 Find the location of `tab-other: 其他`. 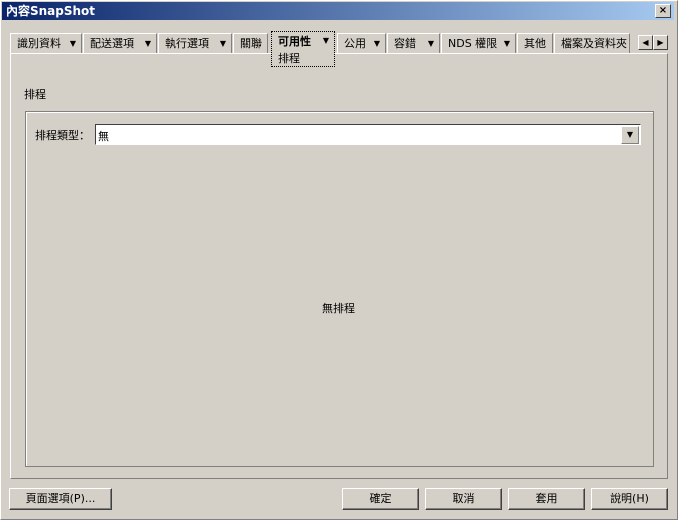

tab-other: 其他 is located at coordinates (535, 43).